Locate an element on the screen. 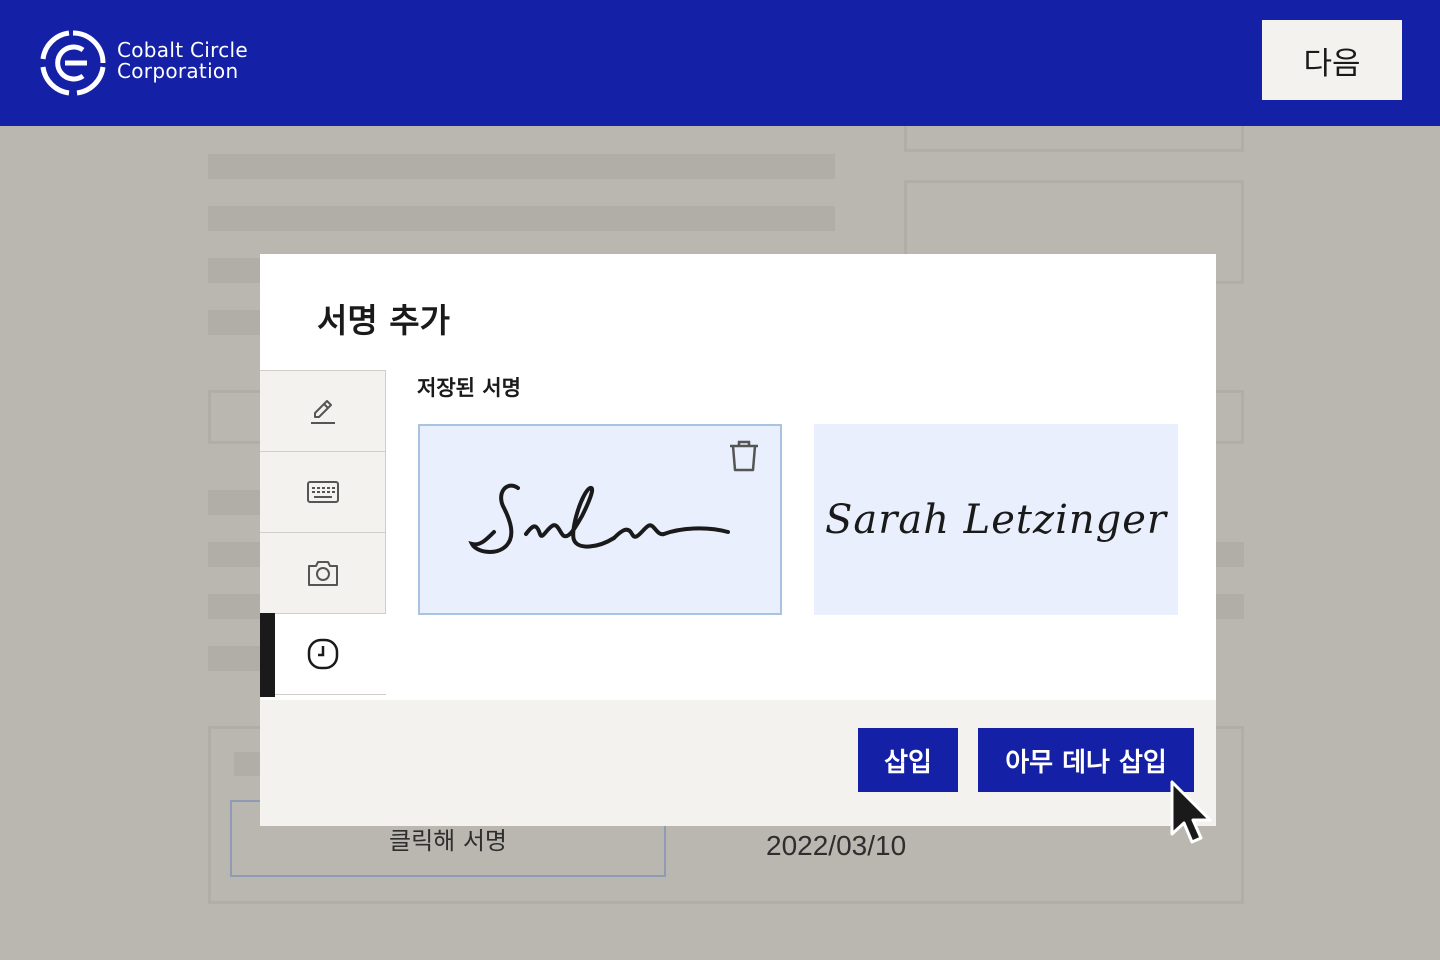  trash-icon is located at coordinates (744, 456).